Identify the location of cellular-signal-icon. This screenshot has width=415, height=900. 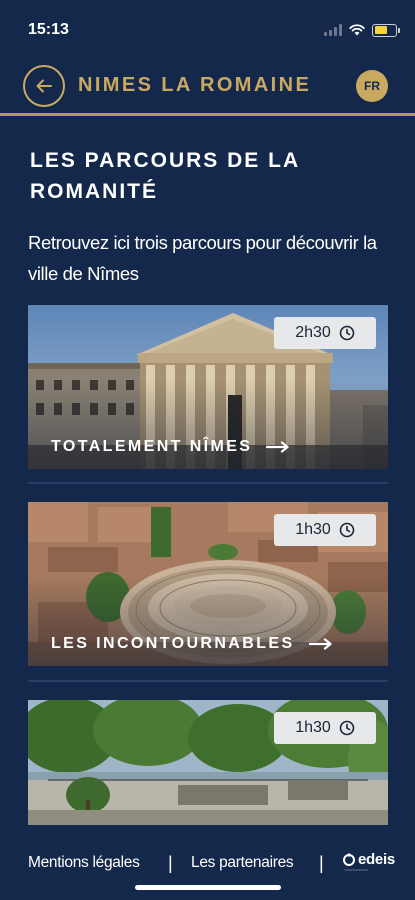
(333, 30).